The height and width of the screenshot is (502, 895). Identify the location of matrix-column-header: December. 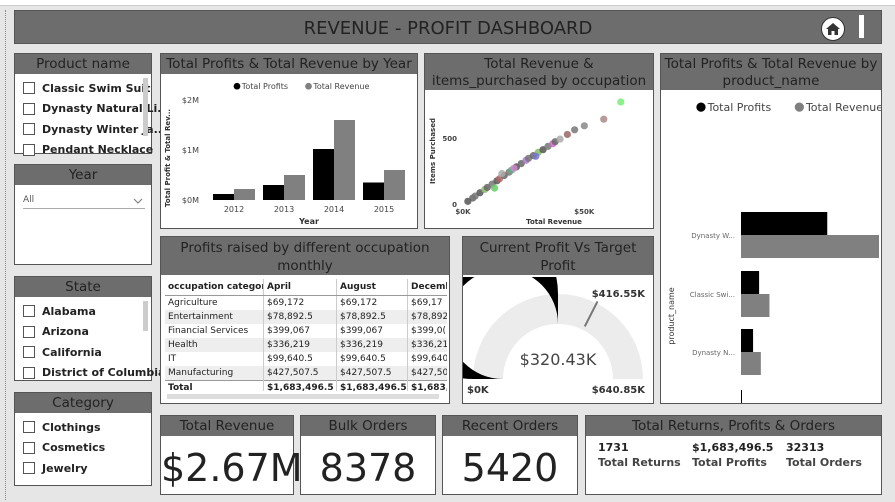
(426, 287).